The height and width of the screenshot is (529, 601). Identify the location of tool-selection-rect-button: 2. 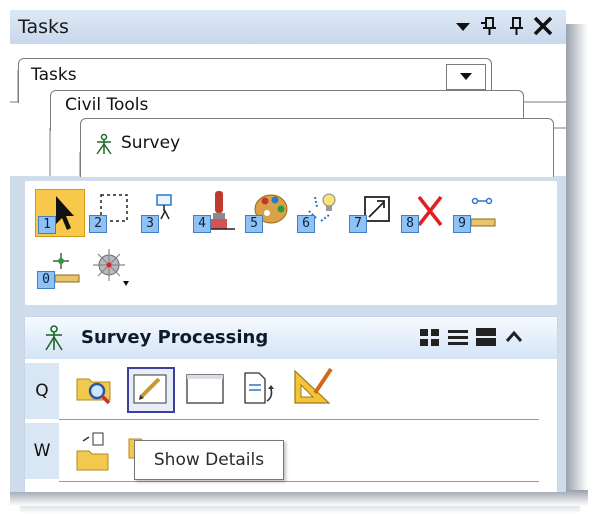
(111, 212).